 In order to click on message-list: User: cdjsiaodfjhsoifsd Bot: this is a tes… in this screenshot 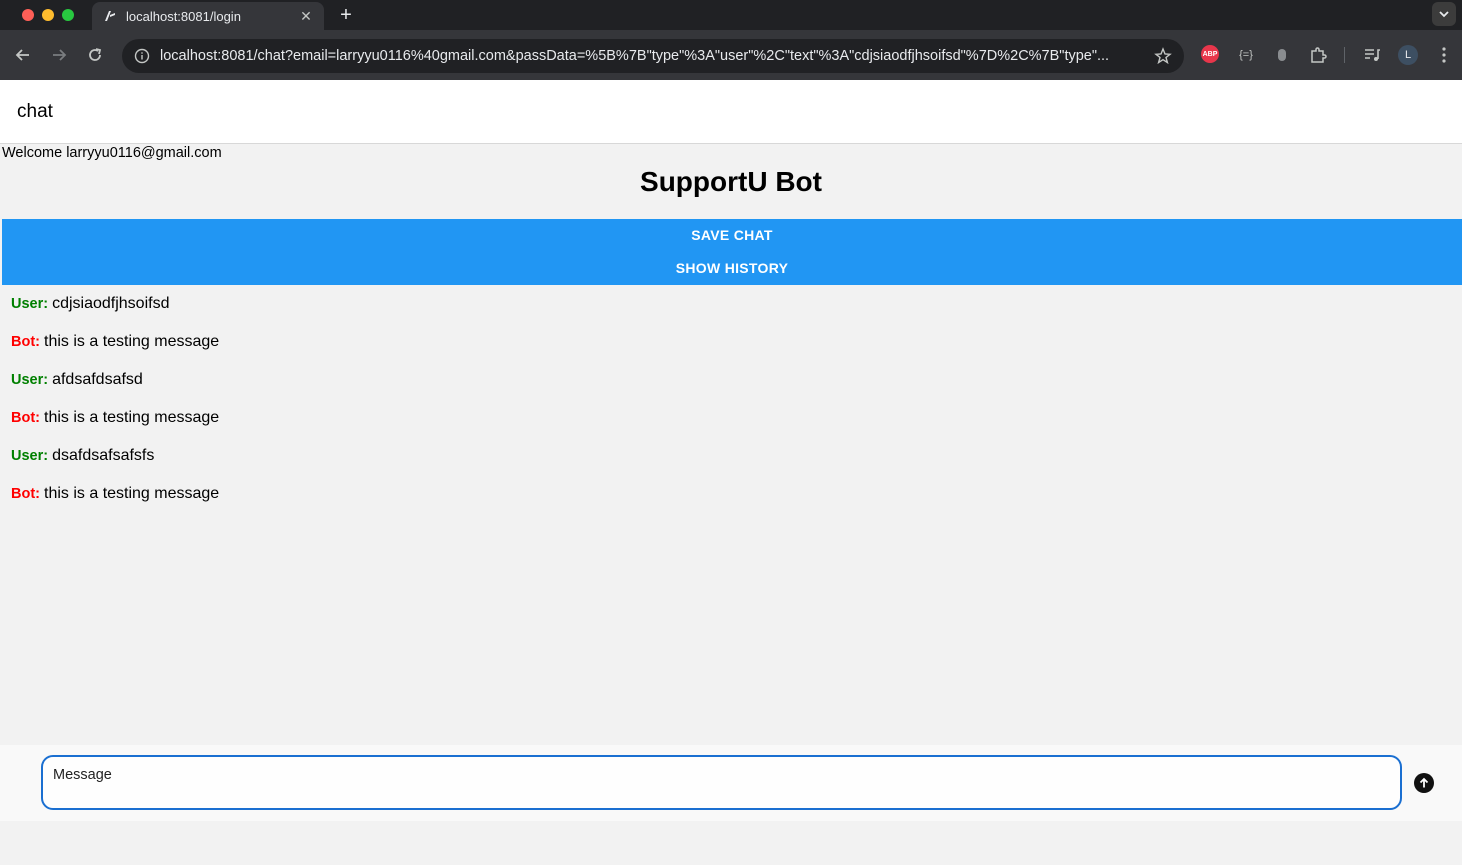, I will do `click(115, 407)`.